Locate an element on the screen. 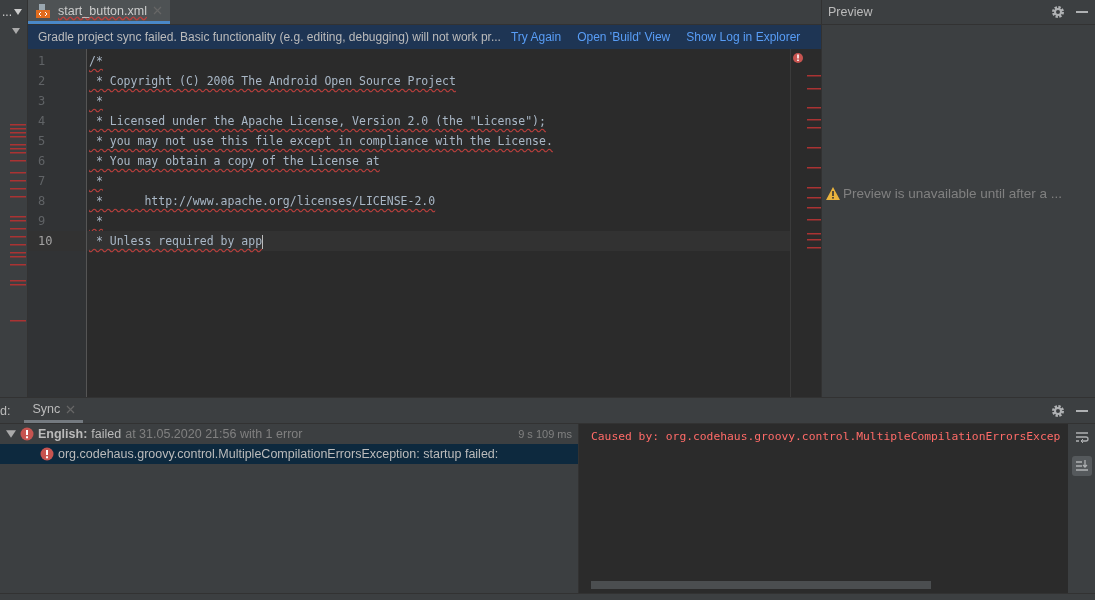 Image resolution: width=1095 pixels, height=600 pixels. code-line: * Copyright (C) 2006 The Android Open Source Project is located at coordinates (275, 81).